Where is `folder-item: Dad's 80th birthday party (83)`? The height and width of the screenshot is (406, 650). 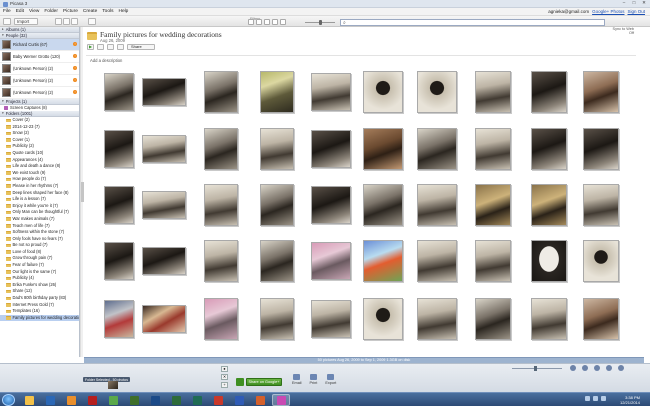 folder-item: Dad's 80th birthday party (83) is located at coordinates (39, 298).